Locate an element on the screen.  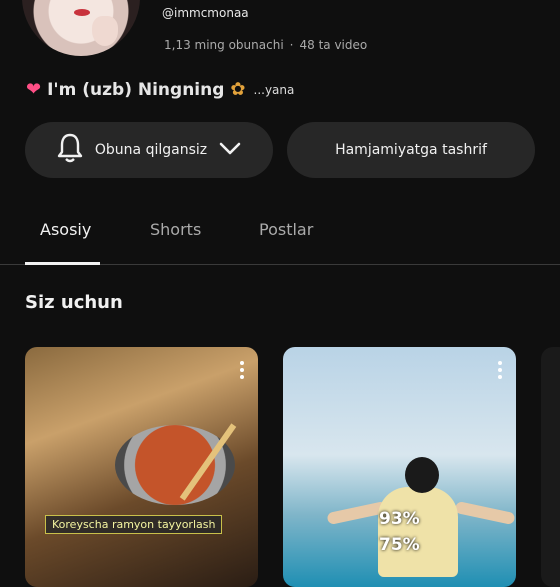
community-label: Hamjamiyatga tashrif is located at coordinates (411, 150).